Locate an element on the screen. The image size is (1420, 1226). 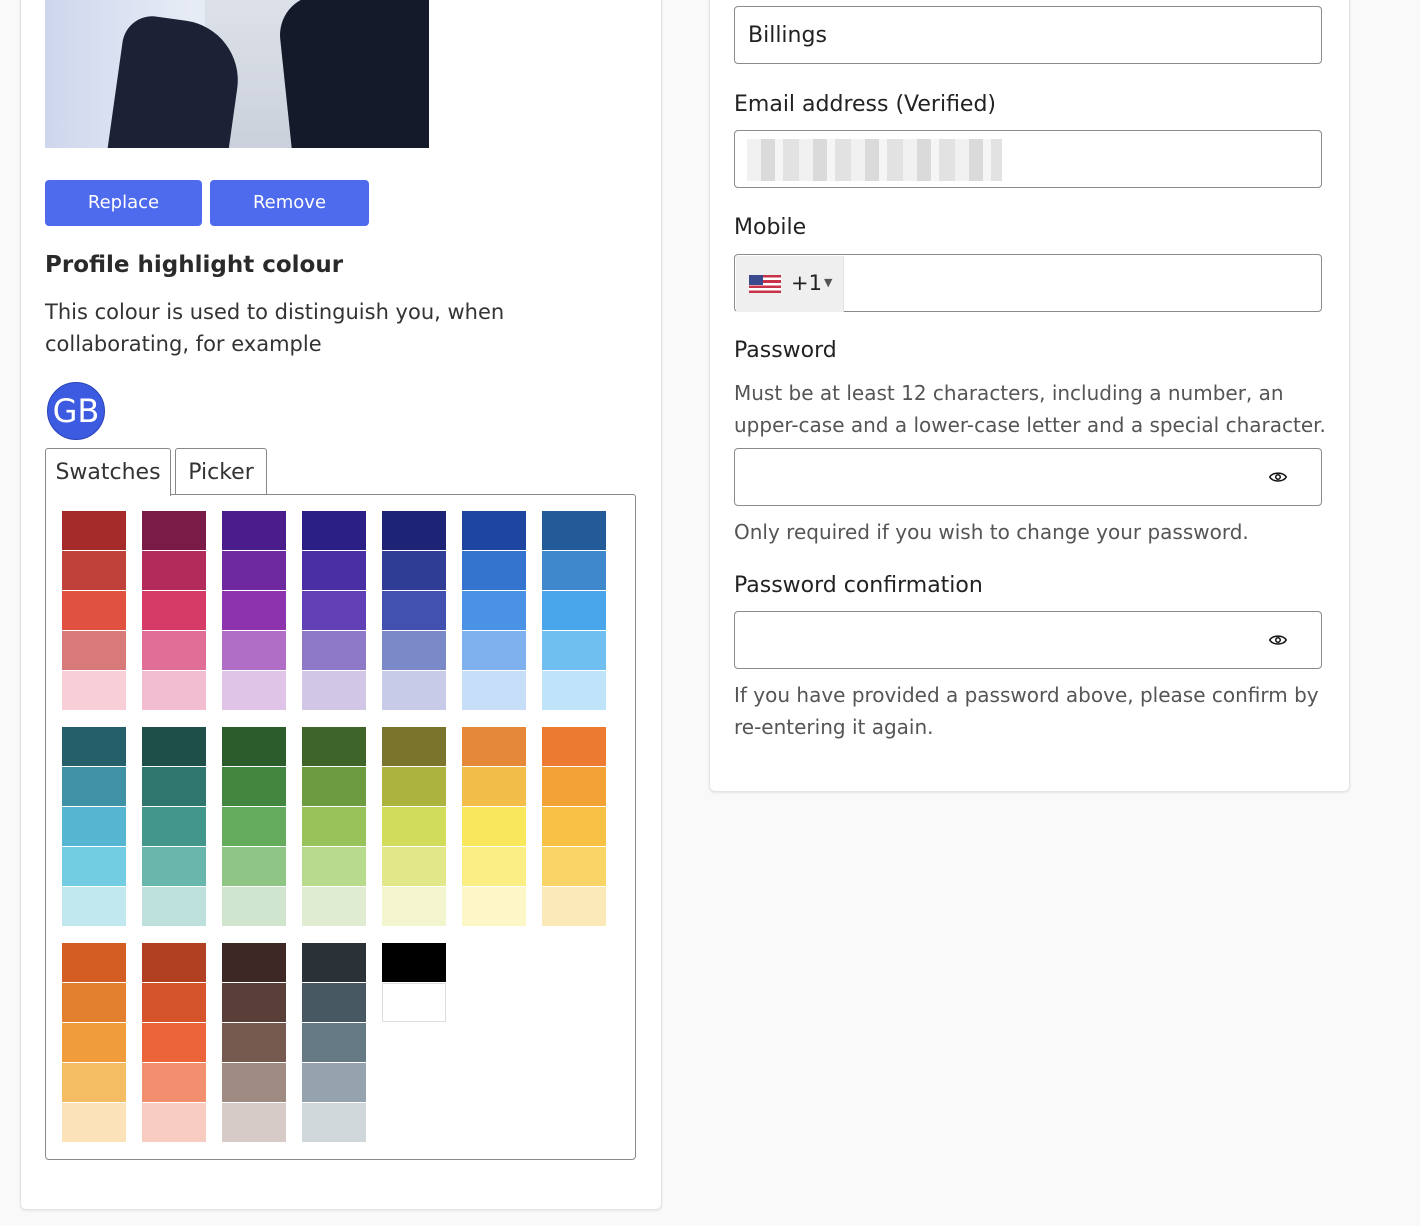
show-password-confirm-icon is located at coordinates (1278, 640).